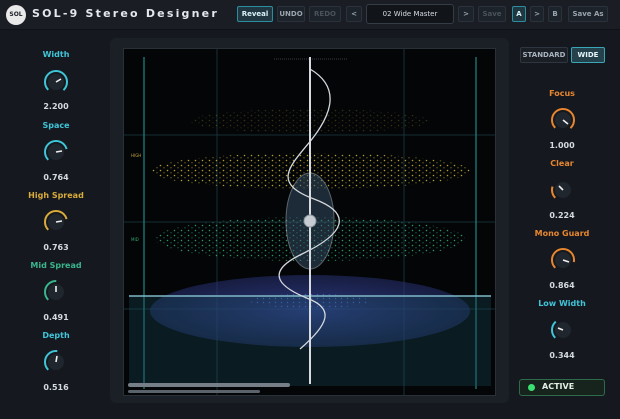  Describe the element at coordinates (562, 303) in the screenshot. I see `low-width-label: Low Width` at that location.